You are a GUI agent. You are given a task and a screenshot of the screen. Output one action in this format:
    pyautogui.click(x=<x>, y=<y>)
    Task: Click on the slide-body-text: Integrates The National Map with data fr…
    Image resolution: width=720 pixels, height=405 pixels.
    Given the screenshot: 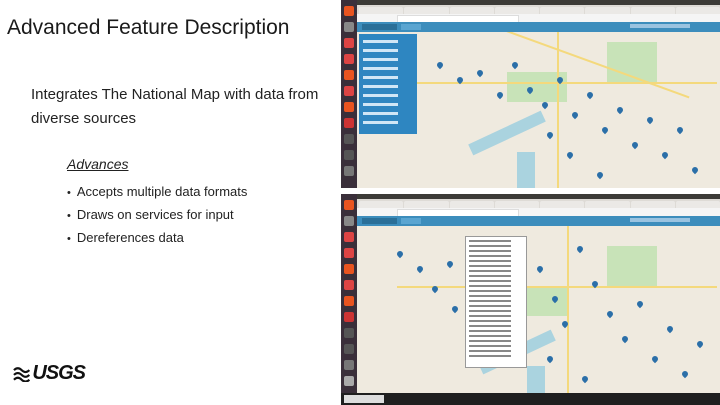 What is the action you would take?
    pyautogui.click(x=175, y=106)
    